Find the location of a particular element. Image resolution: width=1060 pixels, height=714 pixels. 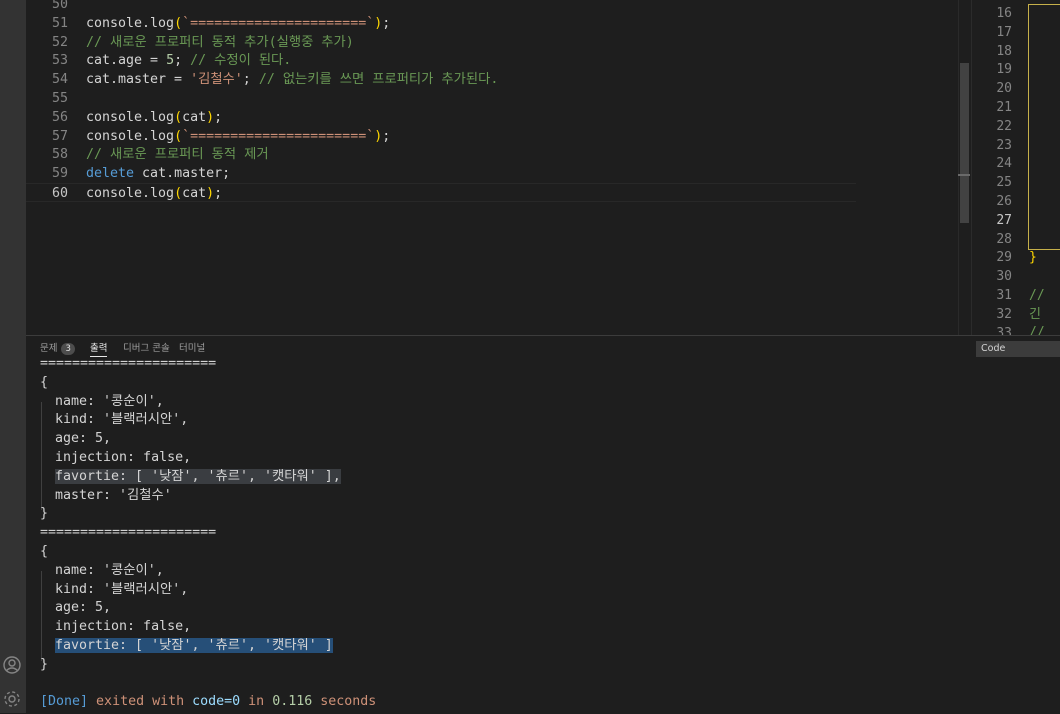

code-token: cat.master = is located at coordinates (138, 80).